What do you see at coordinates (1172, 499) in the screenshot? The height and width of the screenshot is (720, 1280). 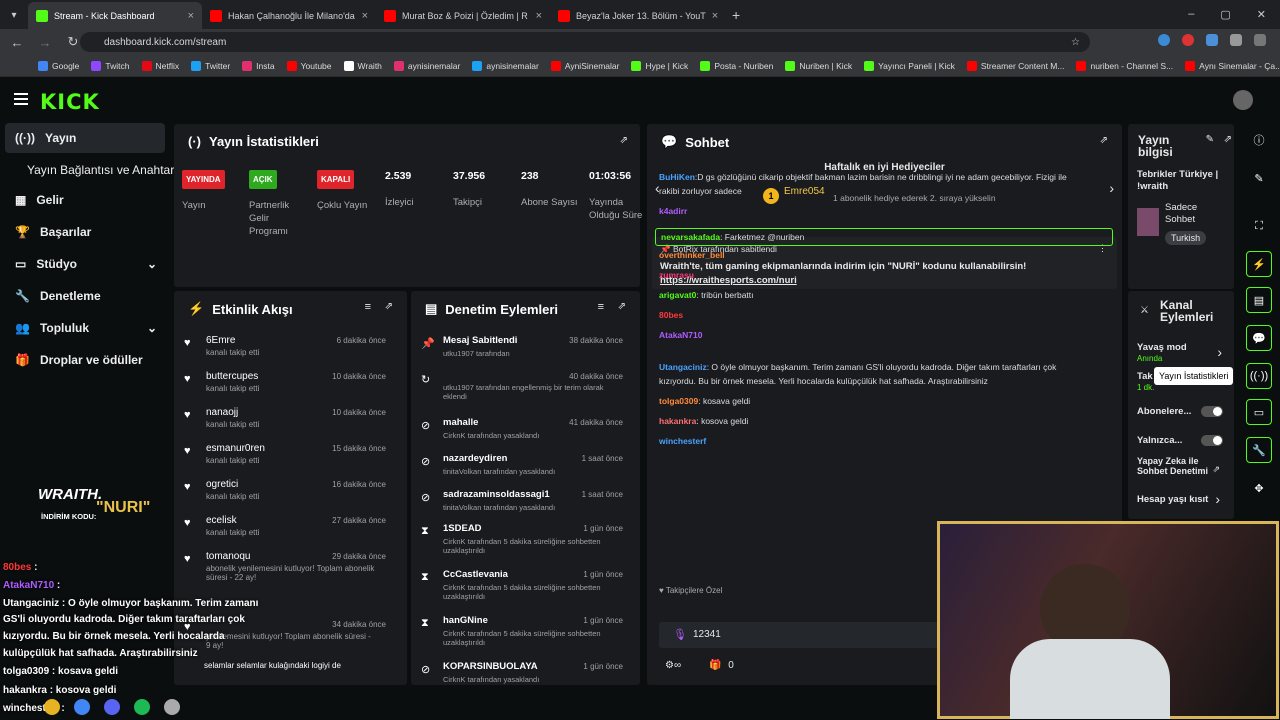 I see `age-restrict-label: Hesap yaşı kısıt` at bounding box center [1172, 499].